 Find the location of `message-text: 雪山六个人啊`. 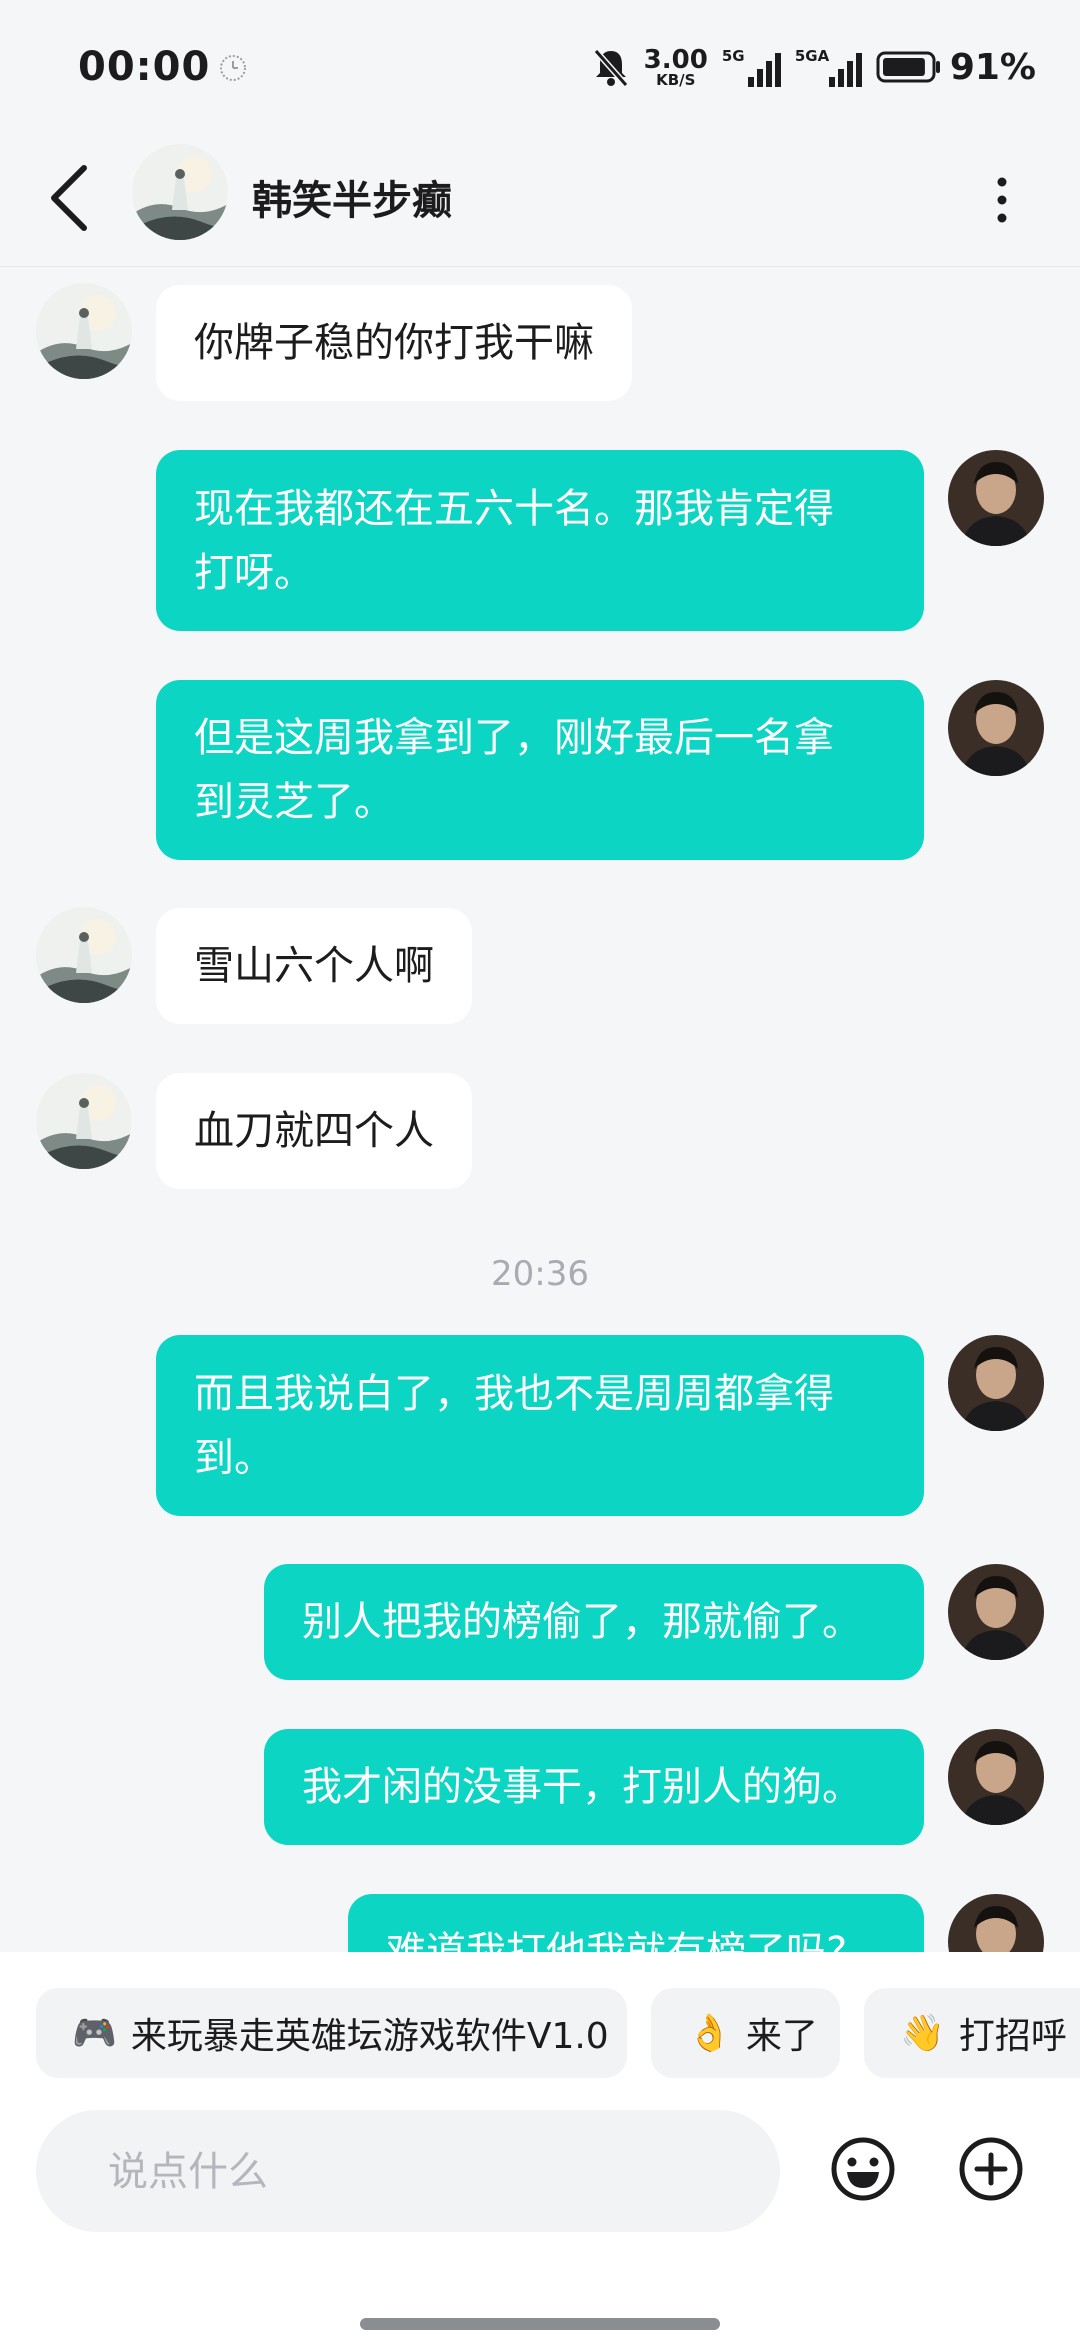

message-text: 雪山六个人啊 is located at coordinates (314, 966).